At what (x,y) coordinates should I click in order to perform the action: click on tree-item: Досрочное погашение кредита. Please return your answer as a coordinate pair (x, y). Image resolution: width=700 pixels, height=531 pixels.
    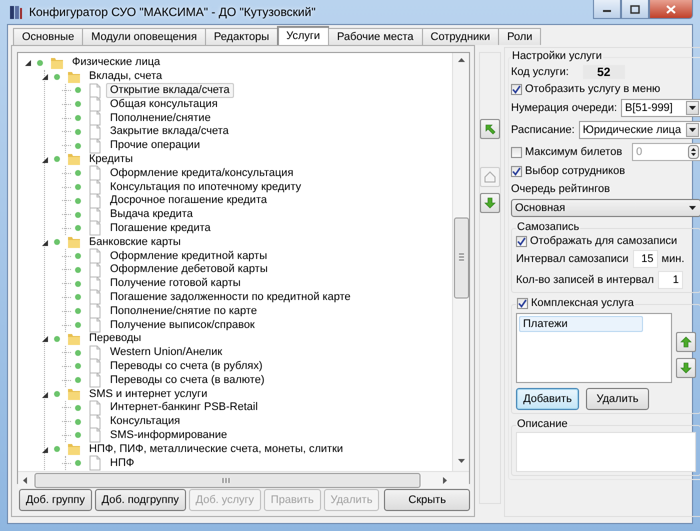
    Looking at the image, I should click on (188, 200).